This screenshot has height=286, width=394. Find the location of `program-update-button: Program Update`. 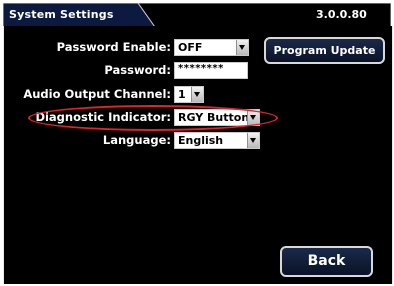

program-update-button: Program Update is located at coordinates (324, 50).